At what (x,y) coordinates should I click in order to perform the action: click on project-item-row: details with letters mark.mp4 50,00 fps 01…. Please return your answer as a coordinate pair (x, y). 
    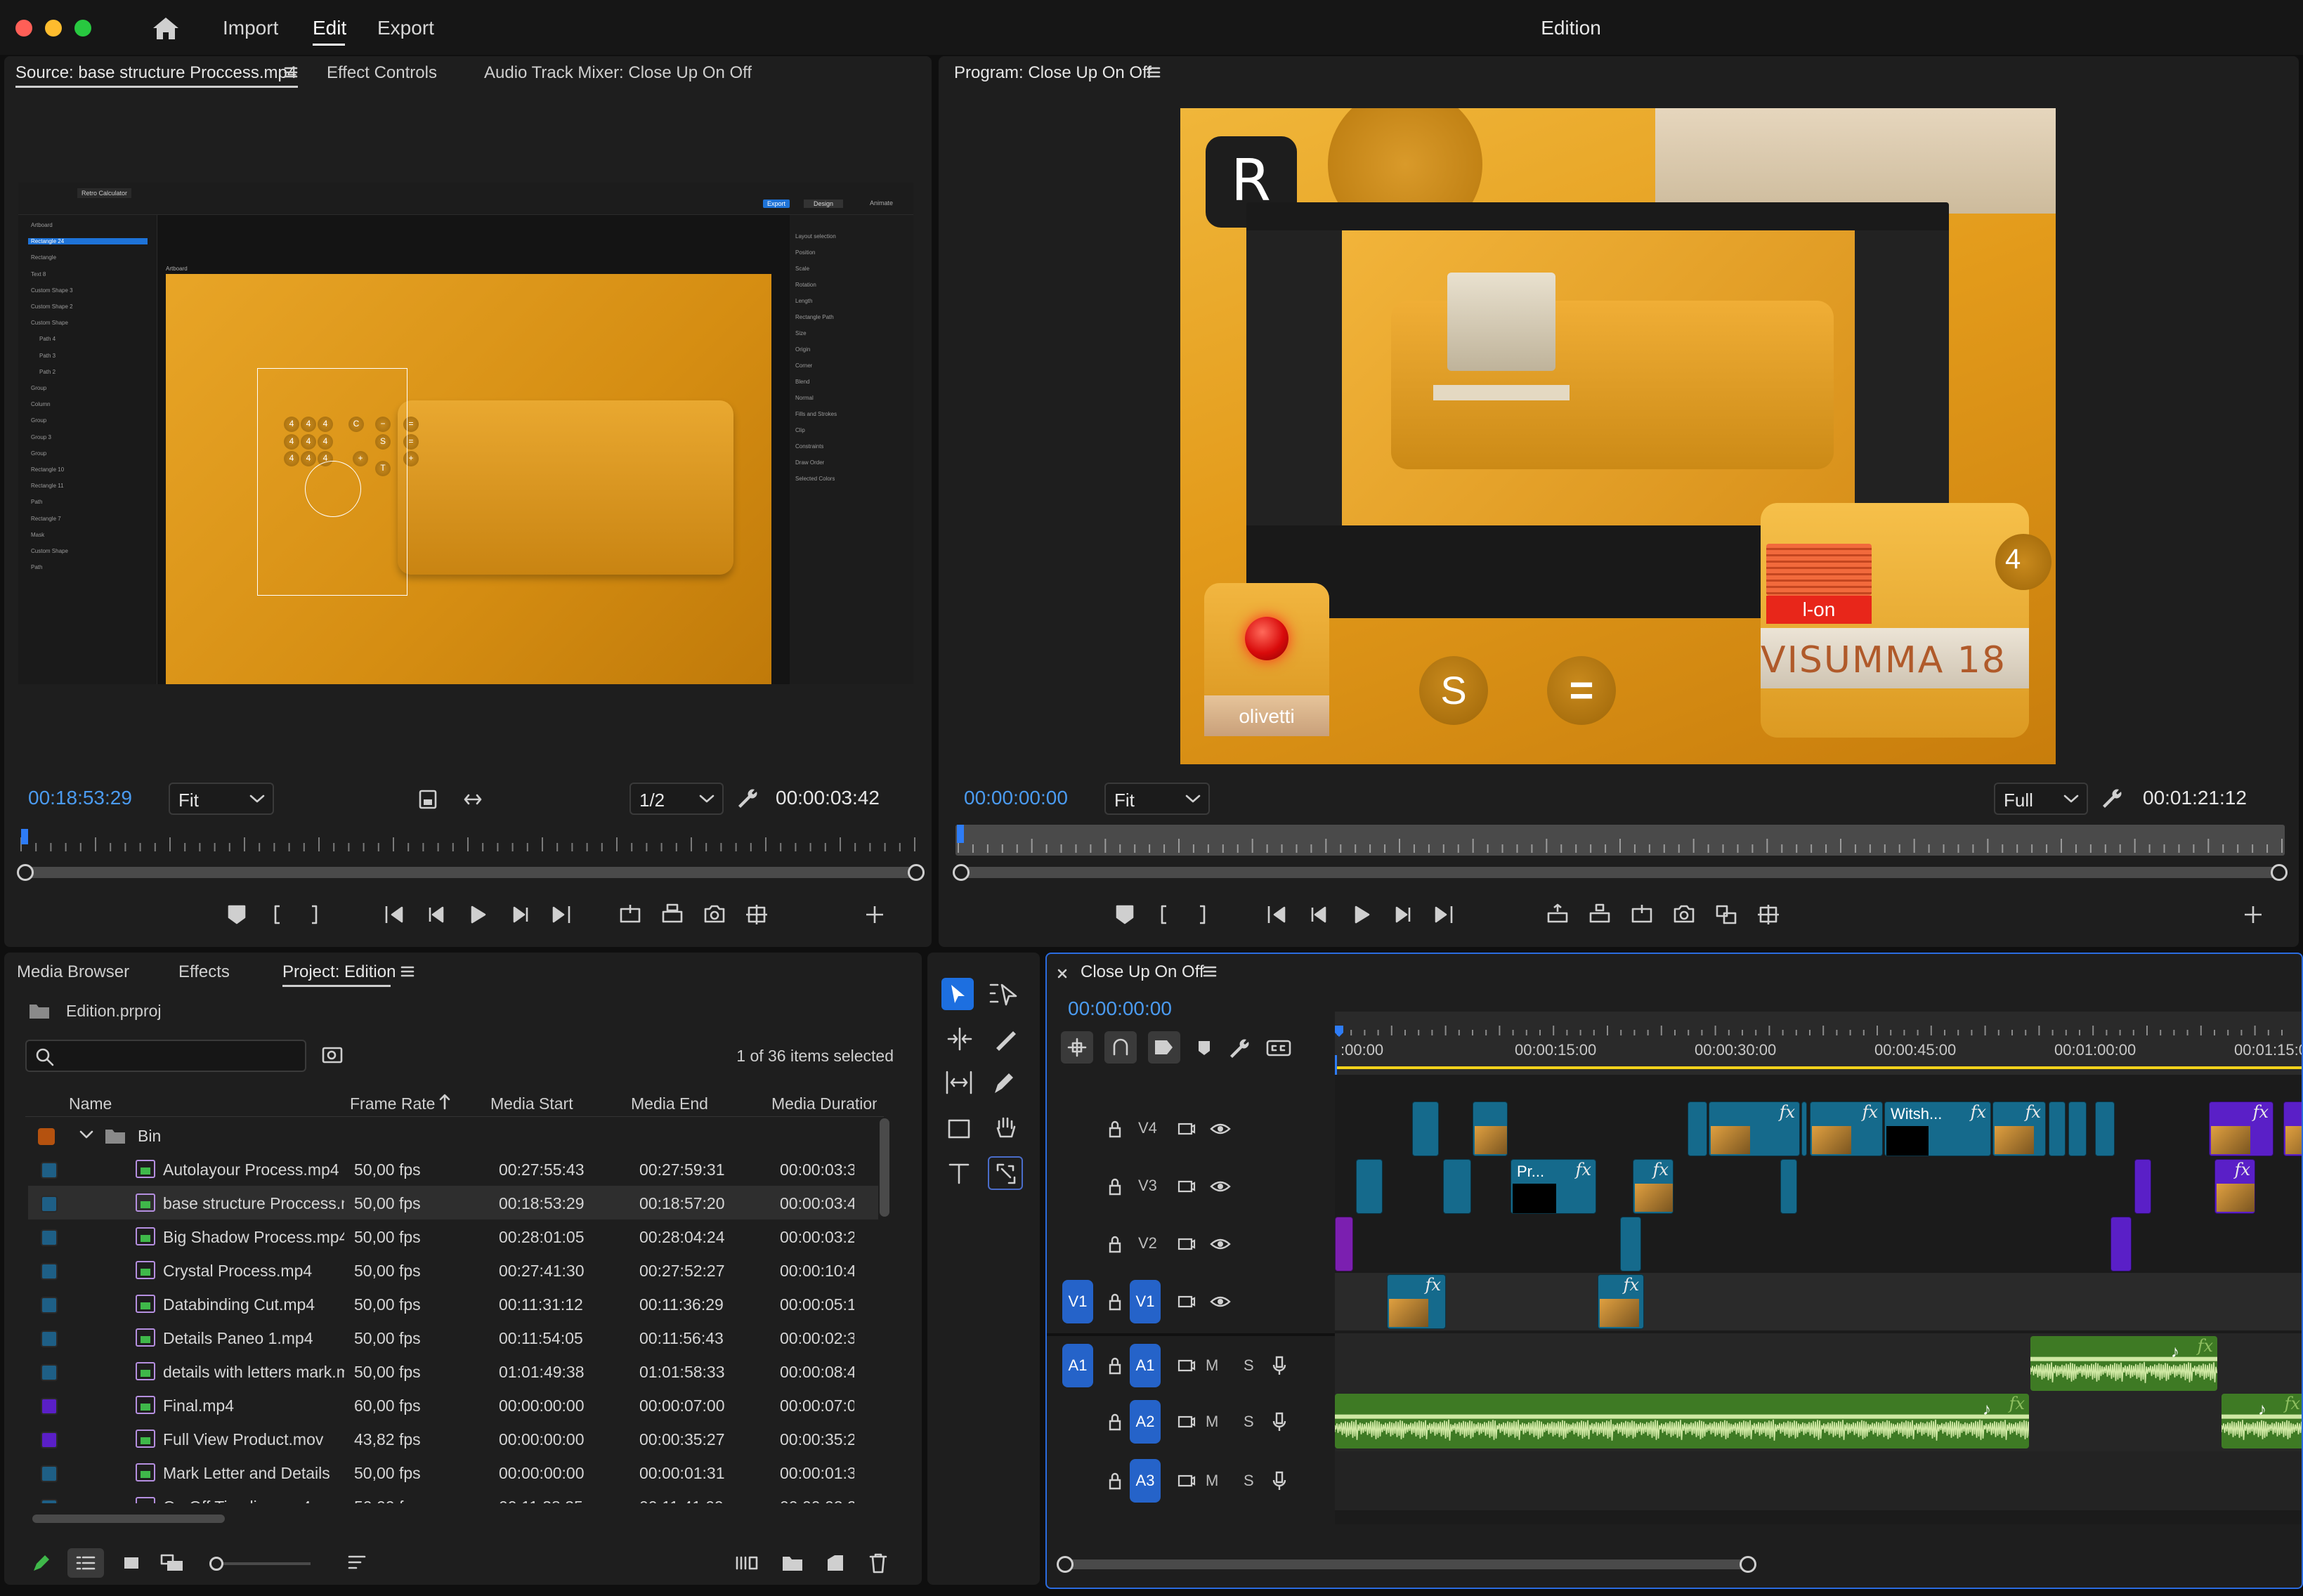
    Looking at the image, I should click on (453, 1371).